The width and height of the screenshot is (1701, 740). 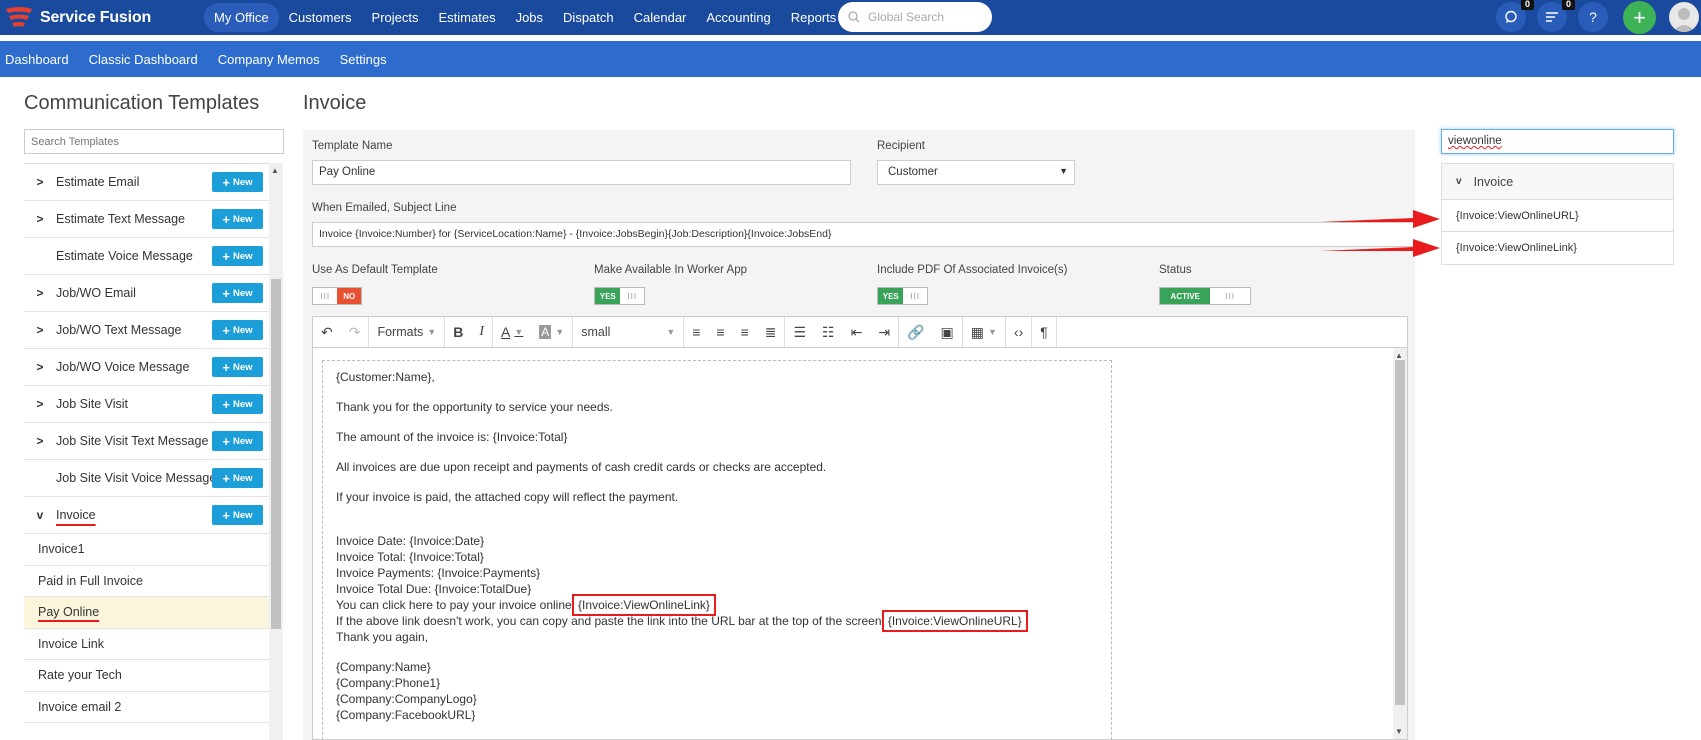 I want to click on editor-scrollbar: ▲ ▼, so click(x=1400, y=543).